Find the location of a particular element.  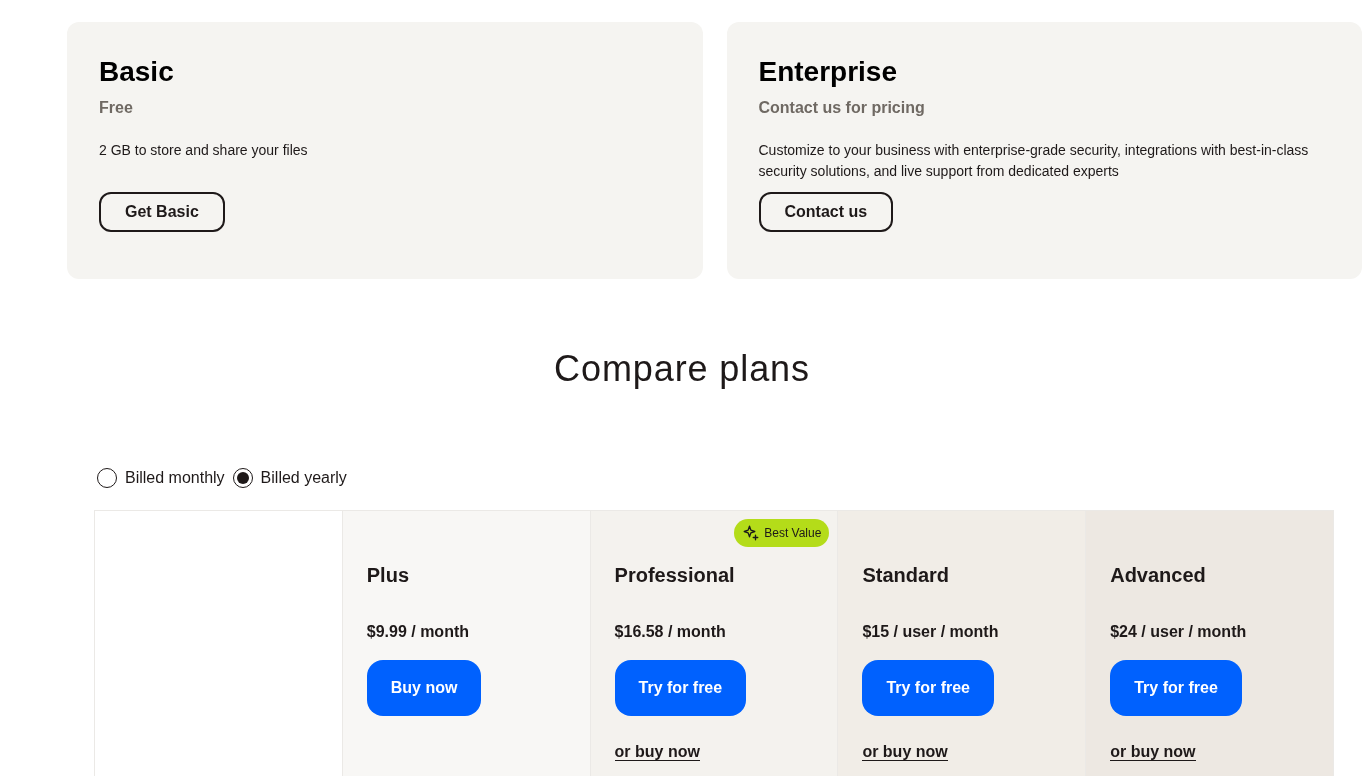

primary-button: Buy now is located at coordinates (424, 688).